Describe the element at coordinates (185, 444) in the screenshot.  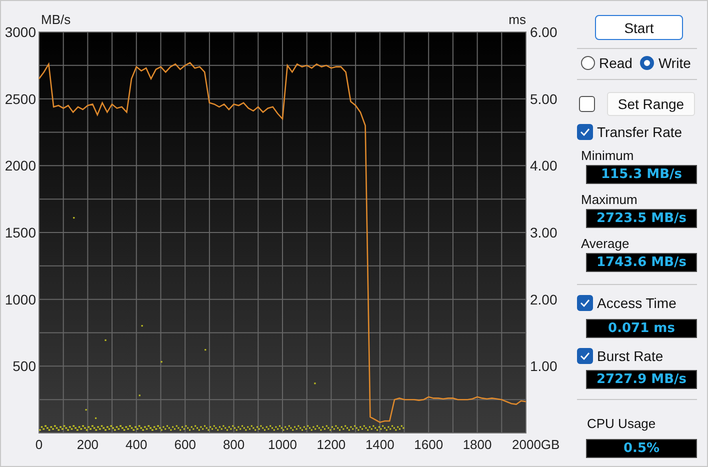
I see `axis-label: 600` at that location.